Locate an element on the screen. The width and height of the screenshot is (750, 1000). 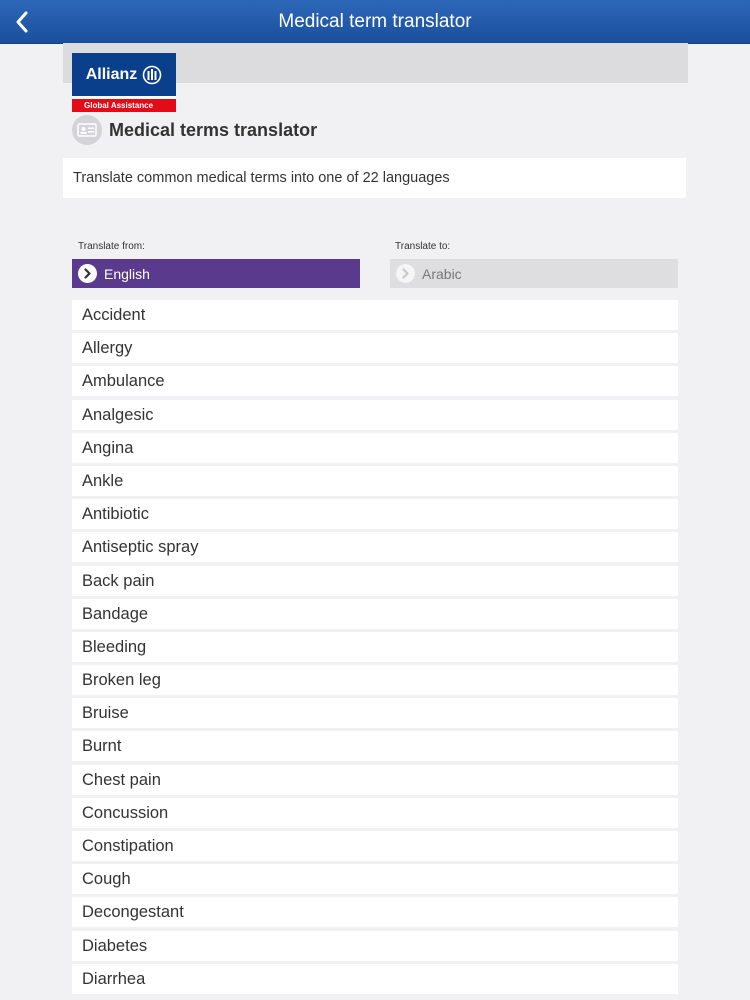
translate-from-label: Translate from: is located at coordinates (111, 246).